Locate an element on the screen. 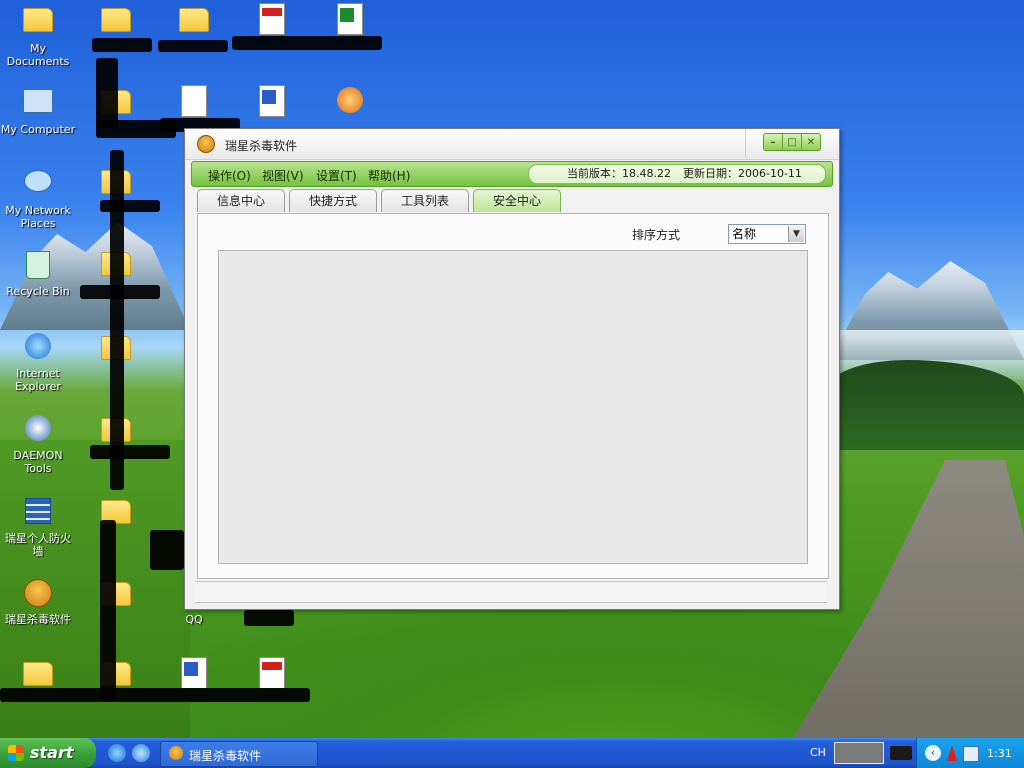 This screenshot has width=1024, height=768. windows-logo-icon is located at coordinates (16, 753).